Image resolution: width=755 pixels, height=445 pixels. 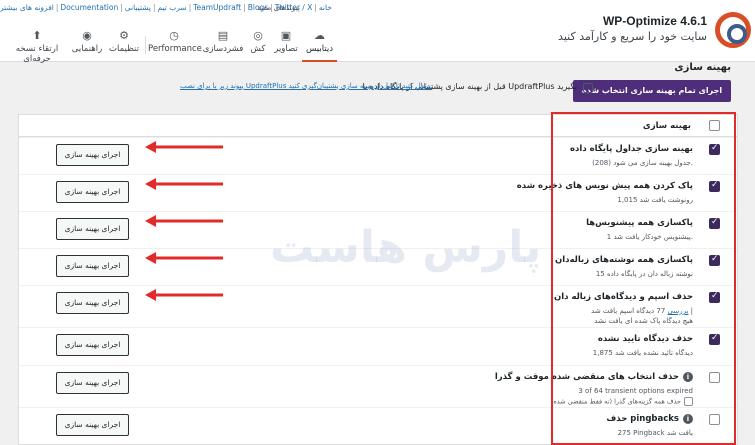 What do you see at coordinates (124, 49) in the screenshot?
I see `tab-label: تنظیمات` at bounding box center [124, 49].